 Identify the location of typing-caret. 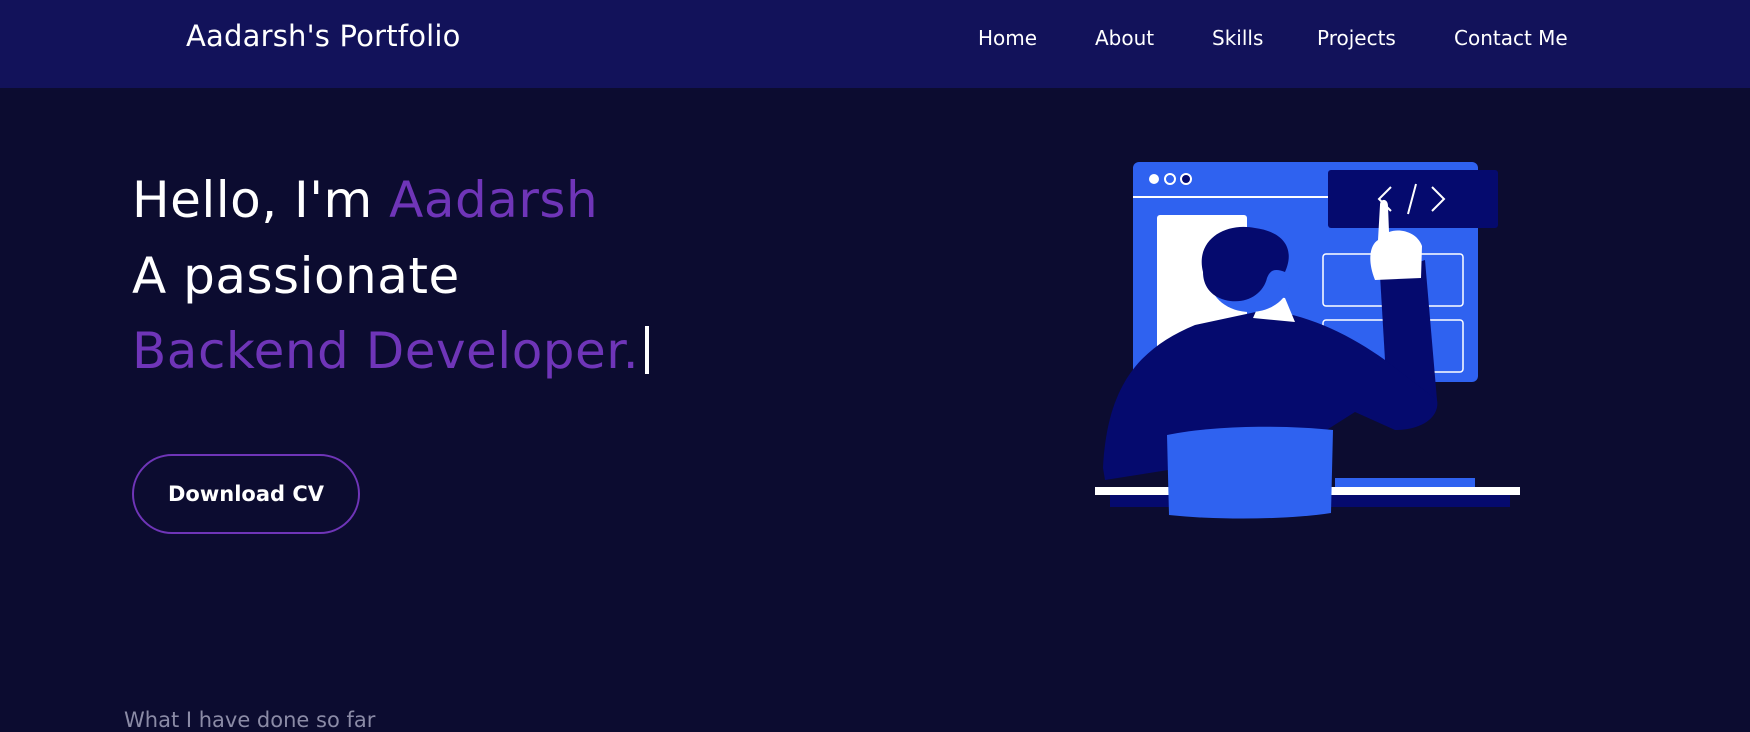
(647, 350).